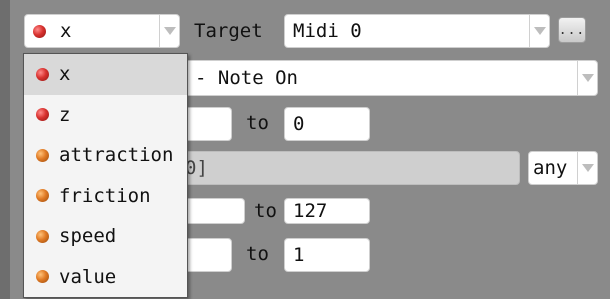 The height and width of the screenshot is (299, 610). Describe the element at coordinates (384, 78) in the screenshot. I see `message-select: - Note On` at that location.